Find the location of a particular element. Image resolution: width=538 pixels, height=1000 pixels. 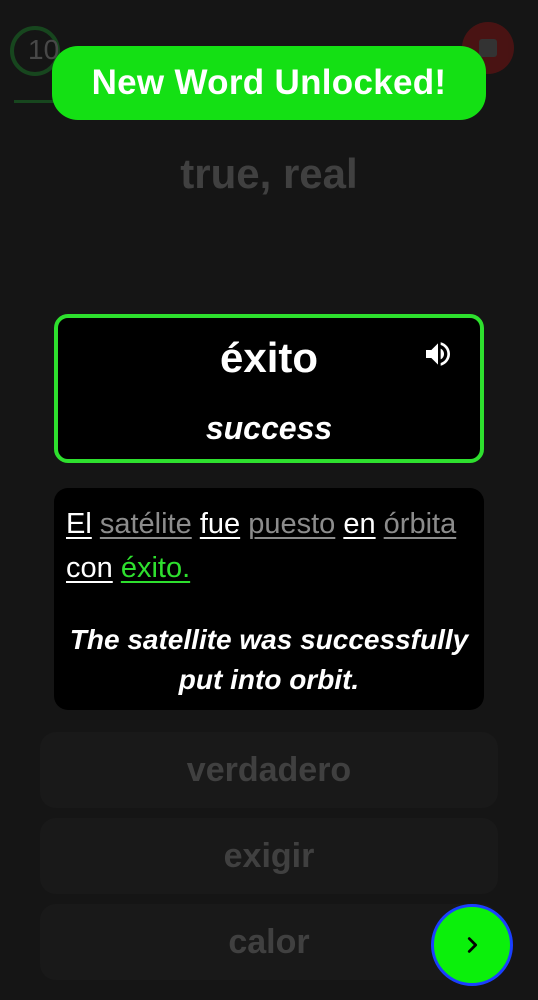

next-button is located at coordinates (472, 945).